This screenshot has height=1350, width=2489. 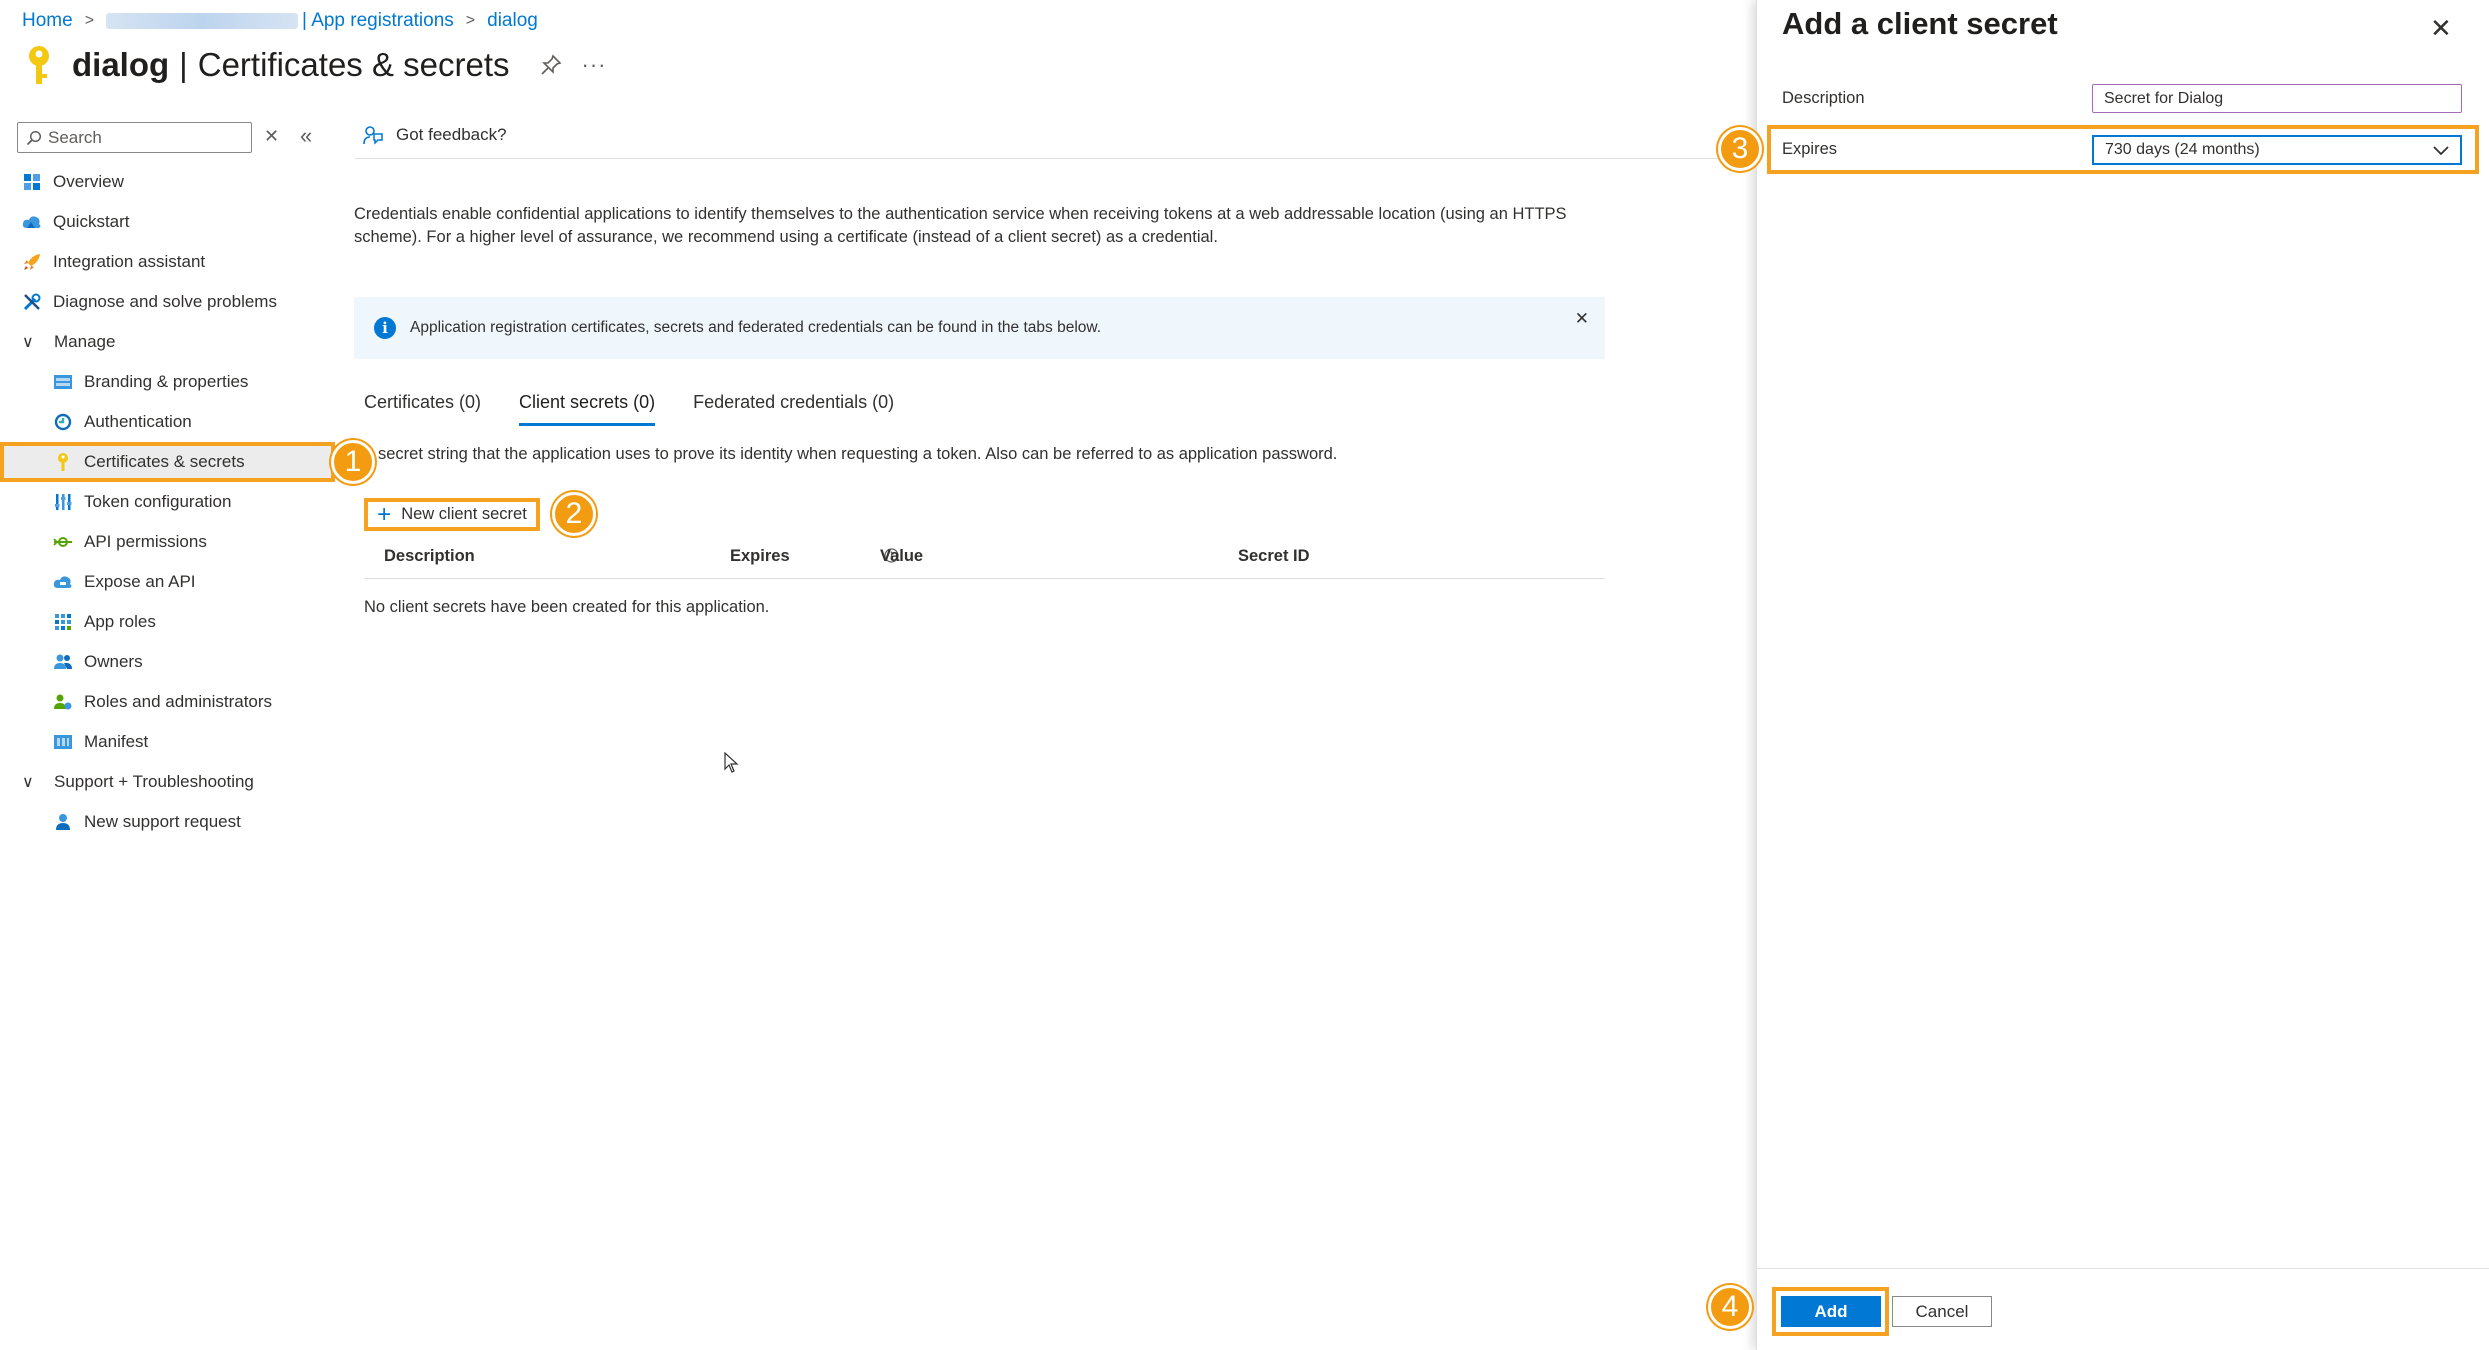 I want to click on collapse-sidebar-icon: «, so click(x=306, y=136).